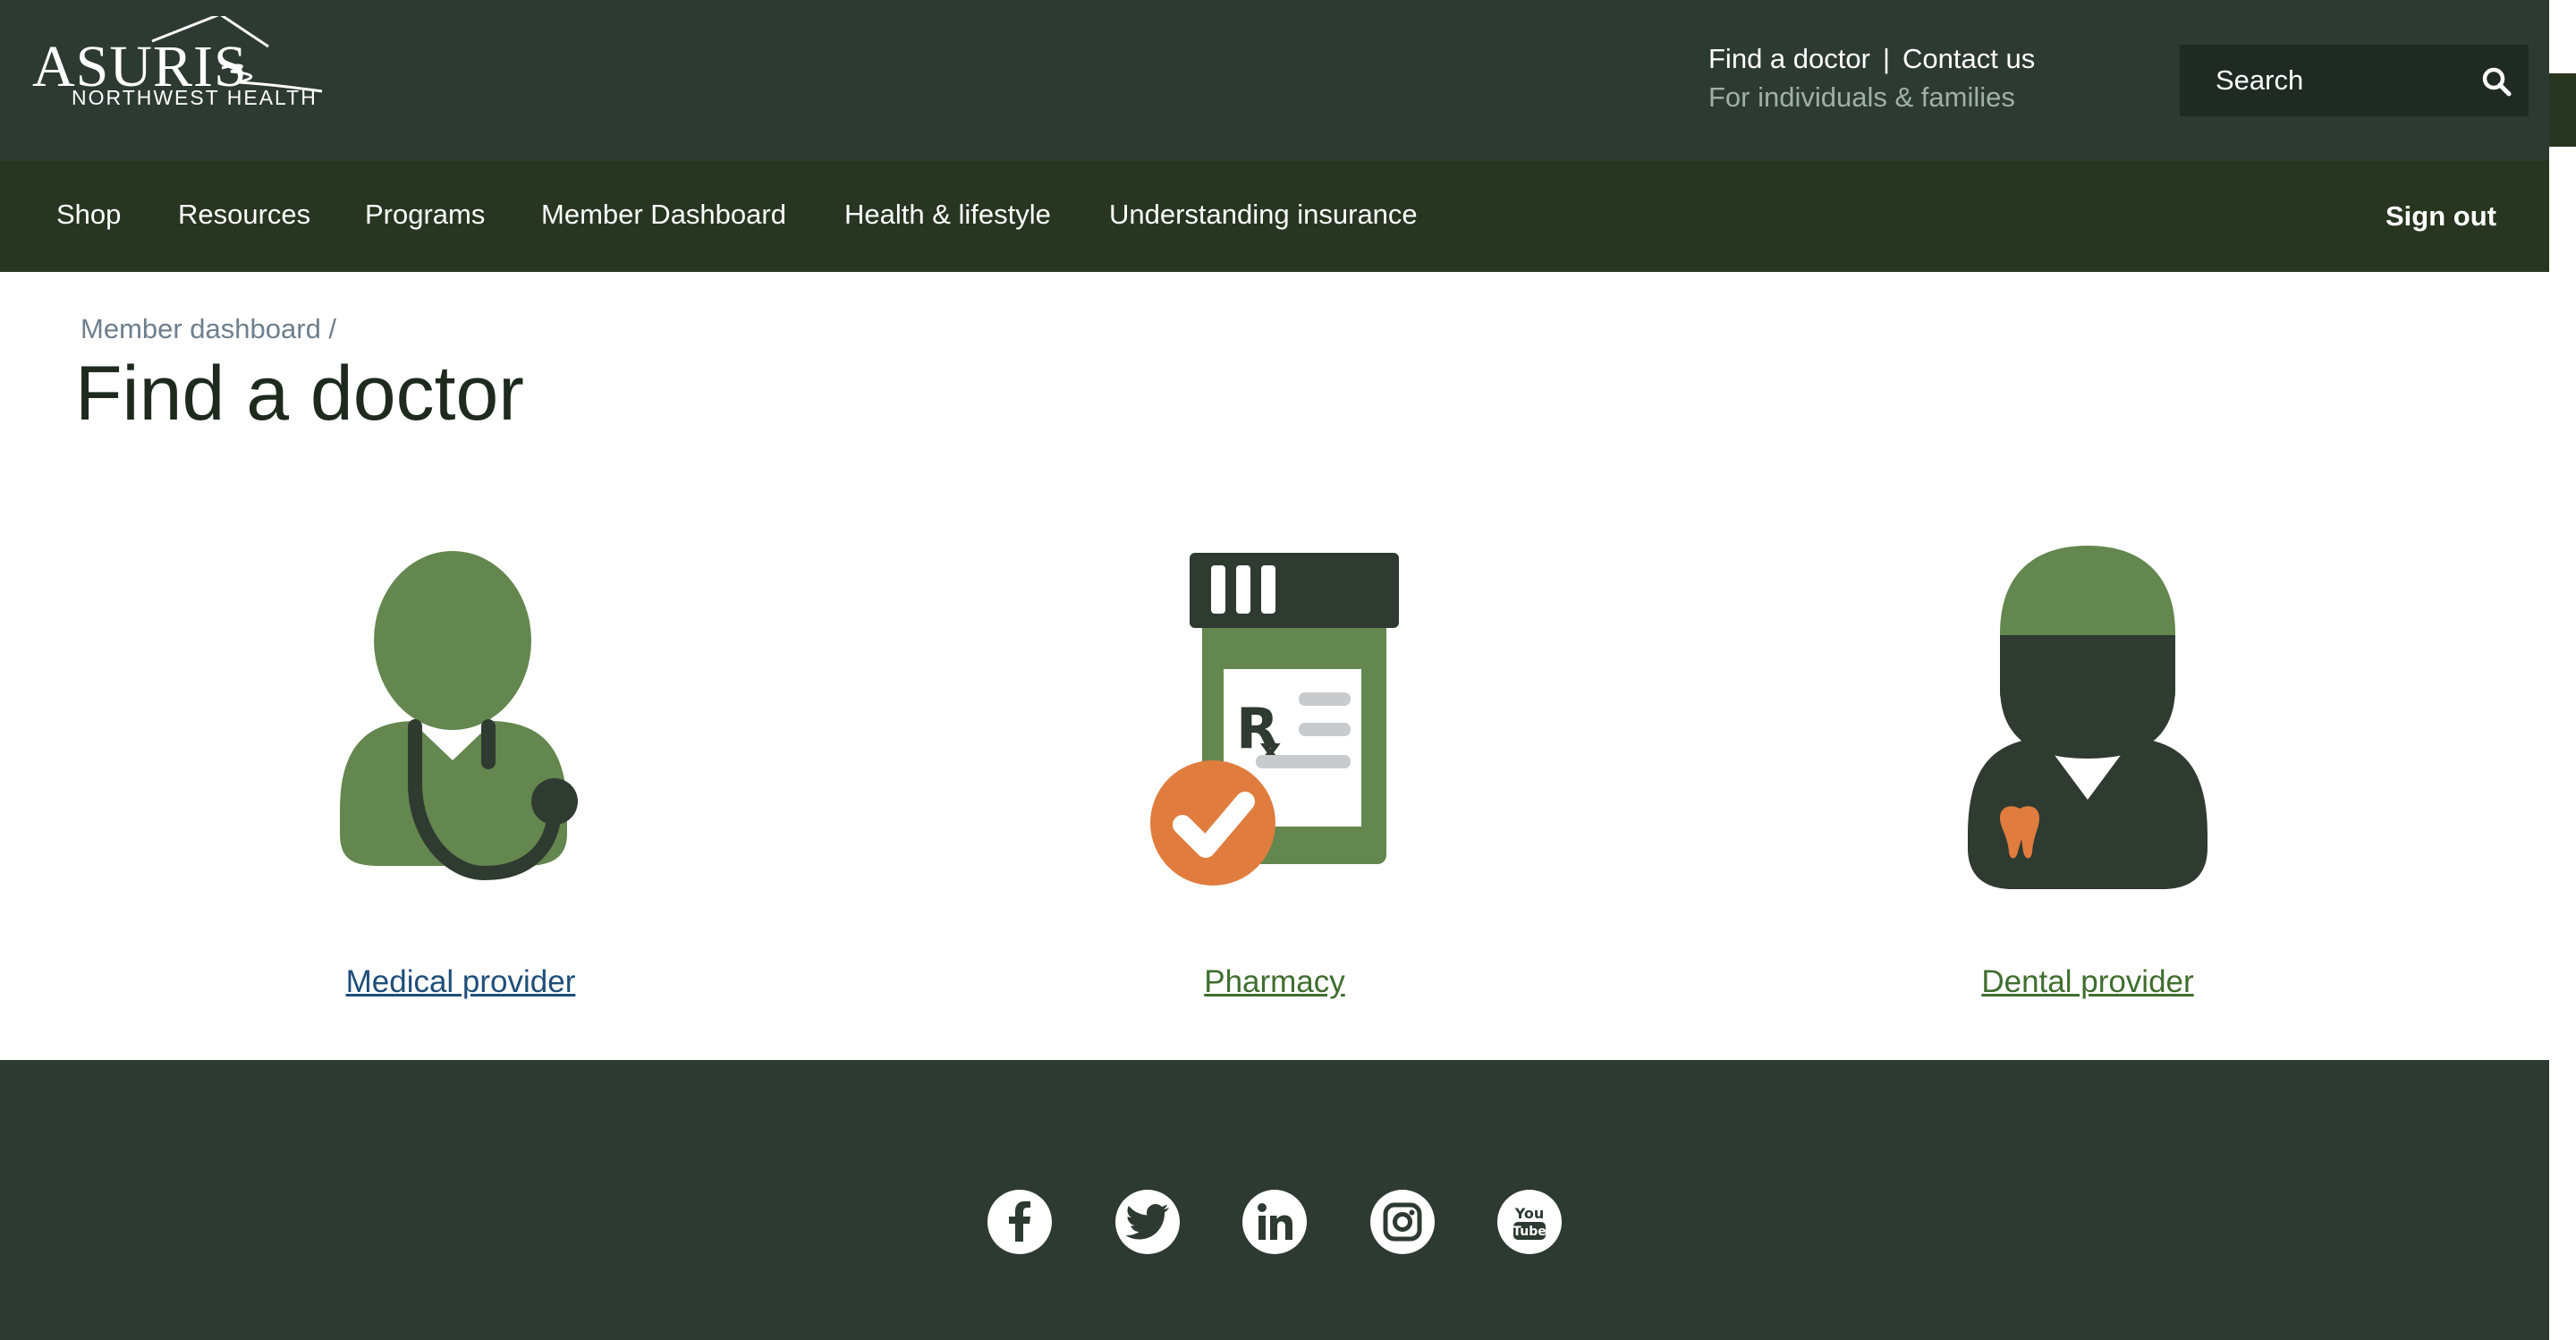 The width and height of the screenshot is (2576, 1340). What do you see at coordinates (299, 394) in the screenshot?
I see `page-title: Find a doctor` at bounding box center [299, 394].